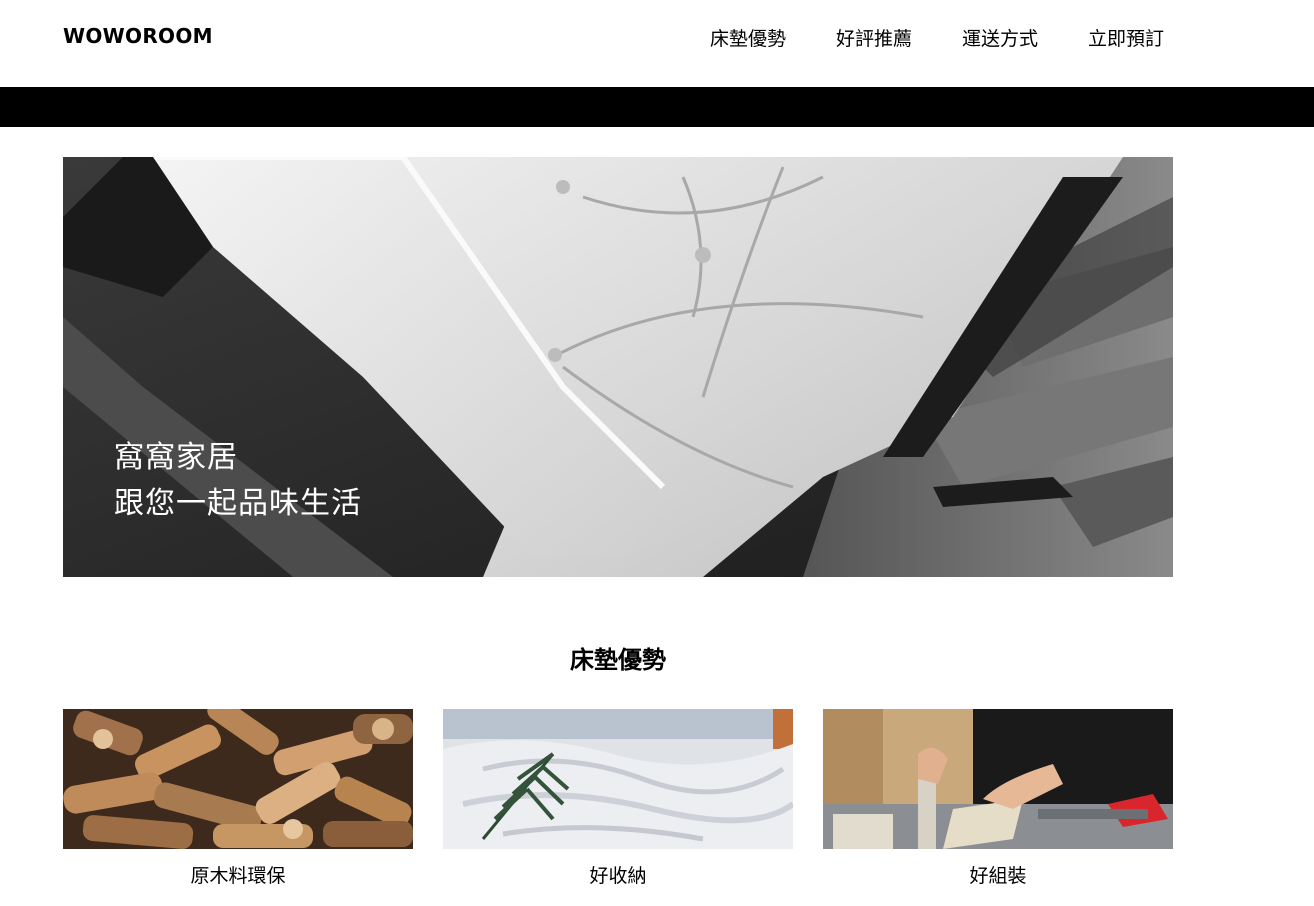 This screenshot has width=1314, height=906. I want to click on feature-caption-eco: 原木料環保, so click(238, 876).